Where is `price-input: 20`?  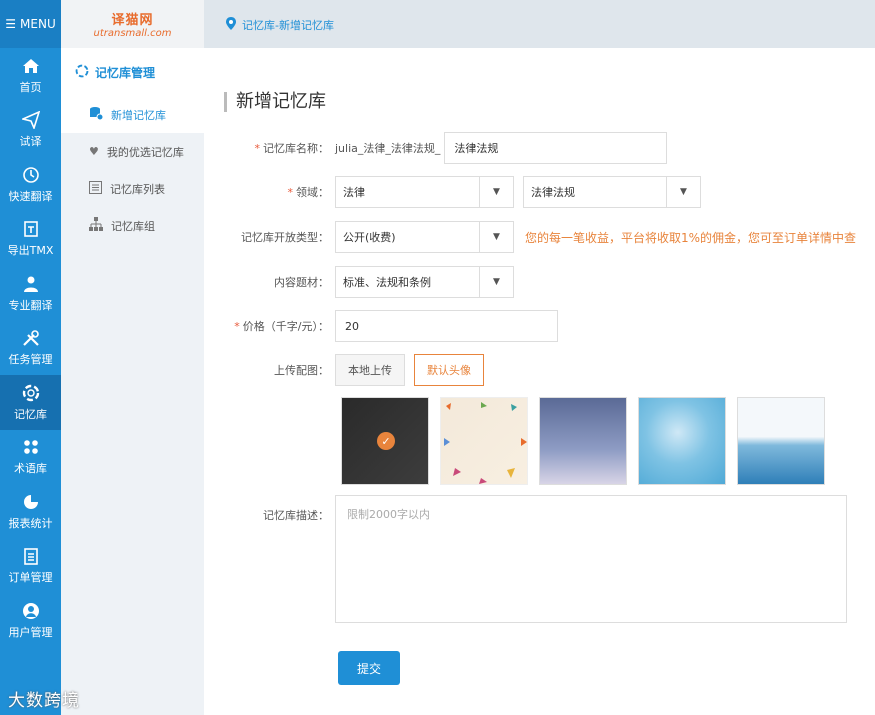 price-input: 20 is located at coordinates (446, 326).